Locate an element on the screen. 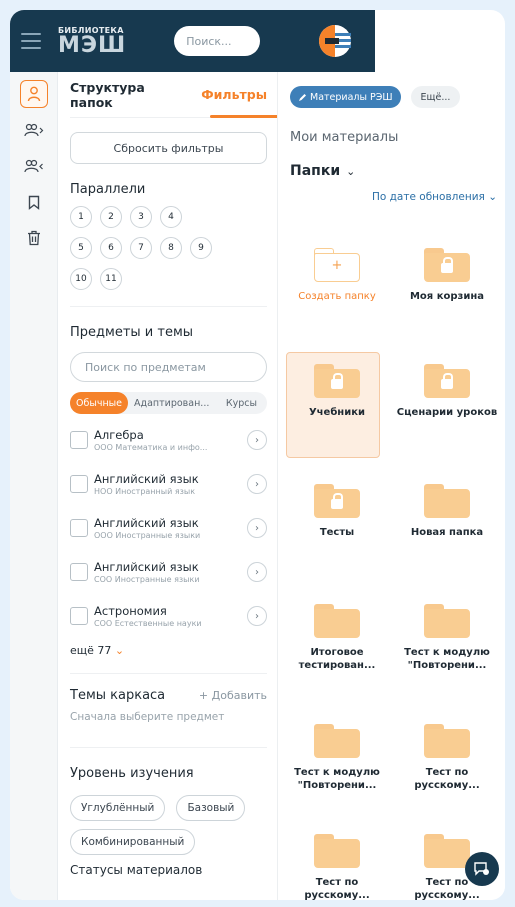 The image size is (515, 907). show-more-subjects: ещё 77 ⌄ is located at coordinates (168, 650).